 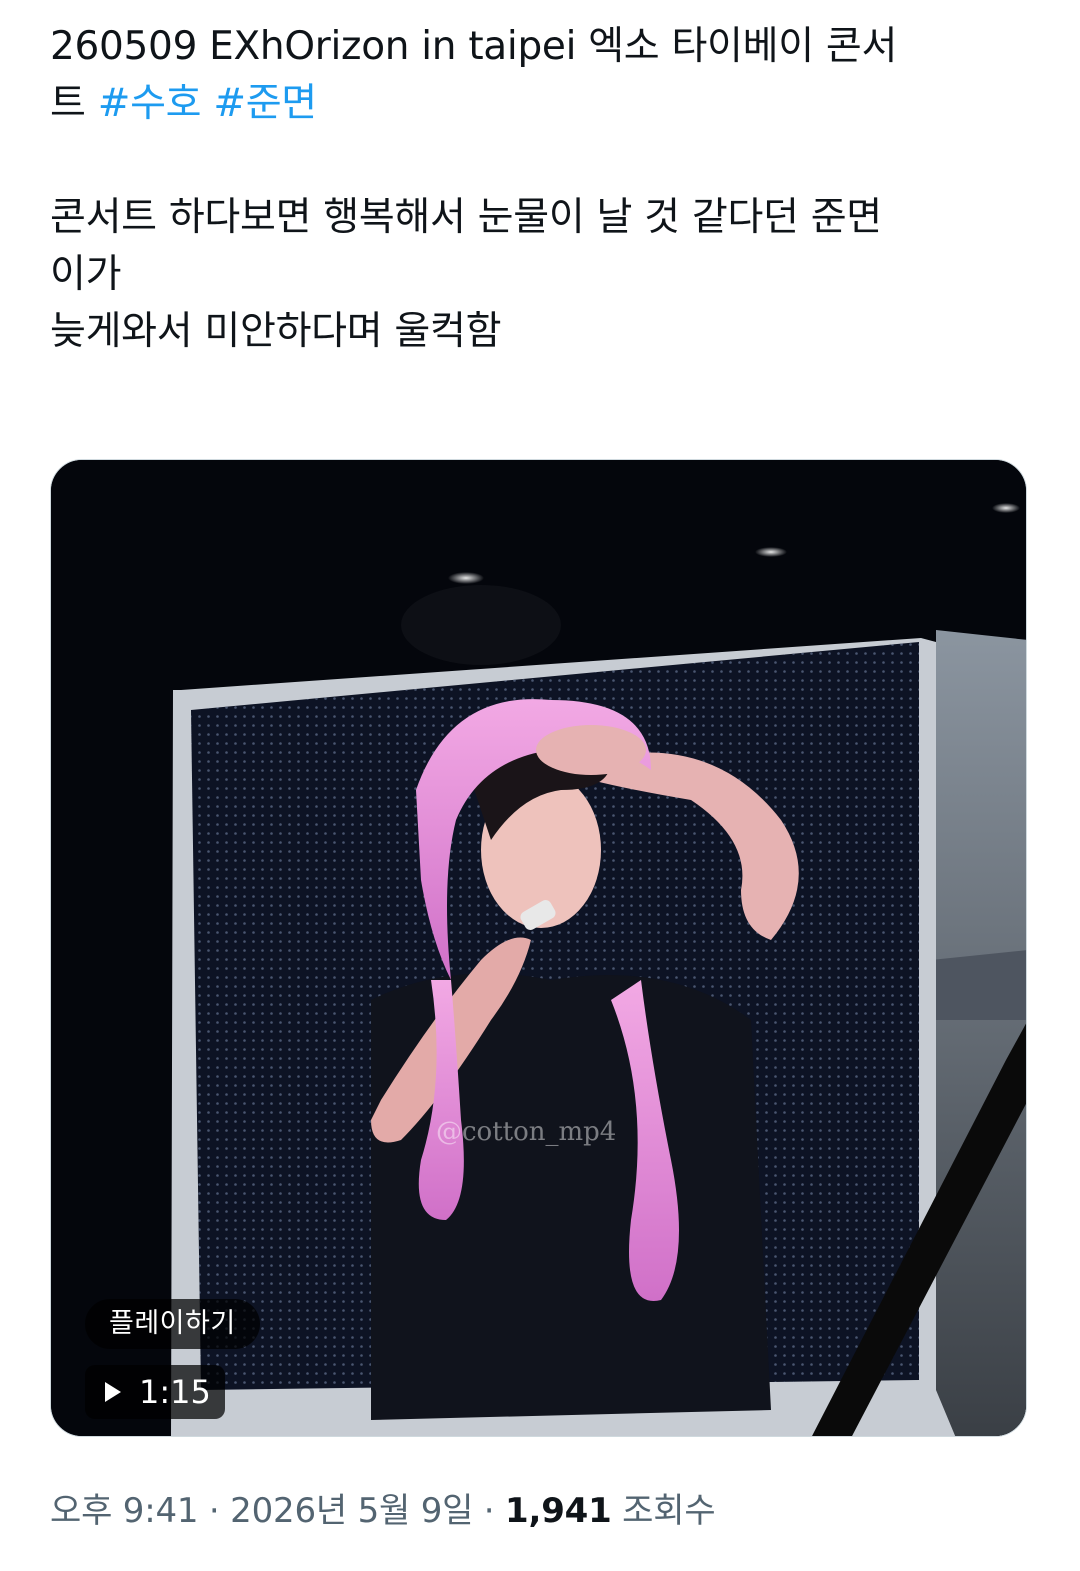 I want to click on tweet-line-1: 260509 EXhOrizon in taipei 엑소 타이베이 콘서, so click(x=545, y=46).